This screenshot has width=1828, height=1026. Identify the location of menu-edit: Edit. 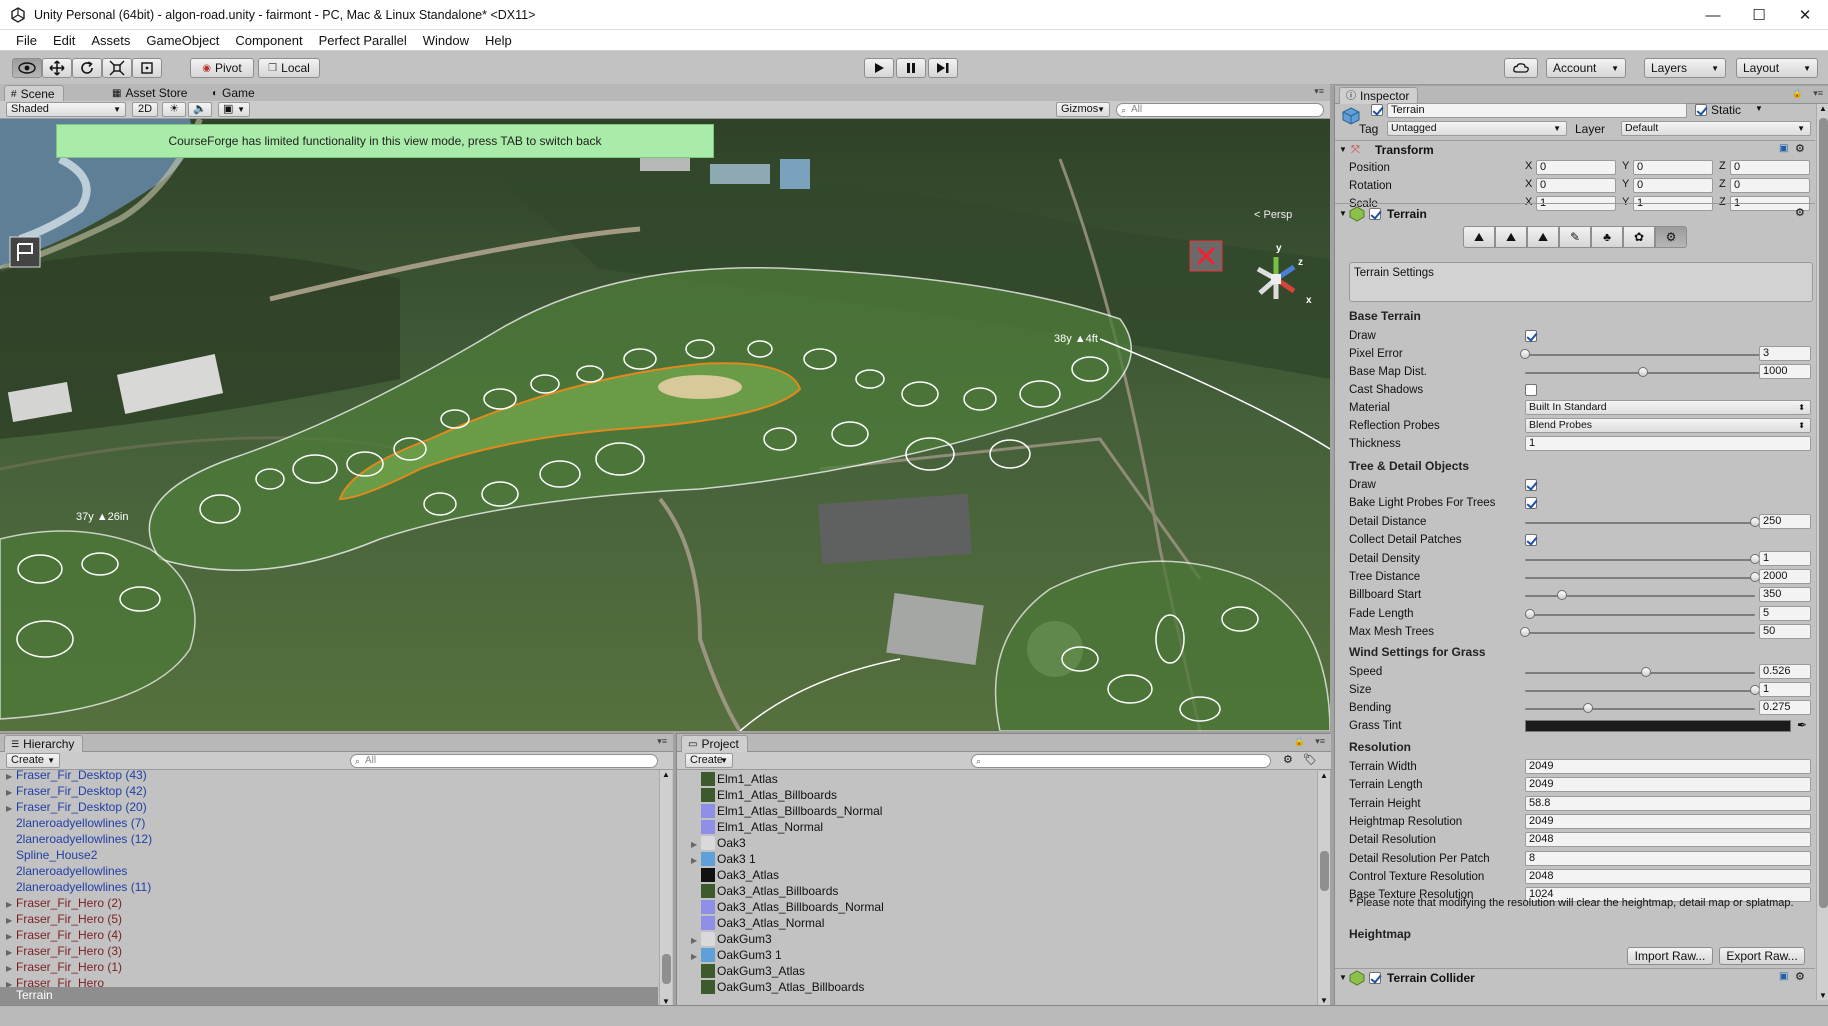
(64, 40).